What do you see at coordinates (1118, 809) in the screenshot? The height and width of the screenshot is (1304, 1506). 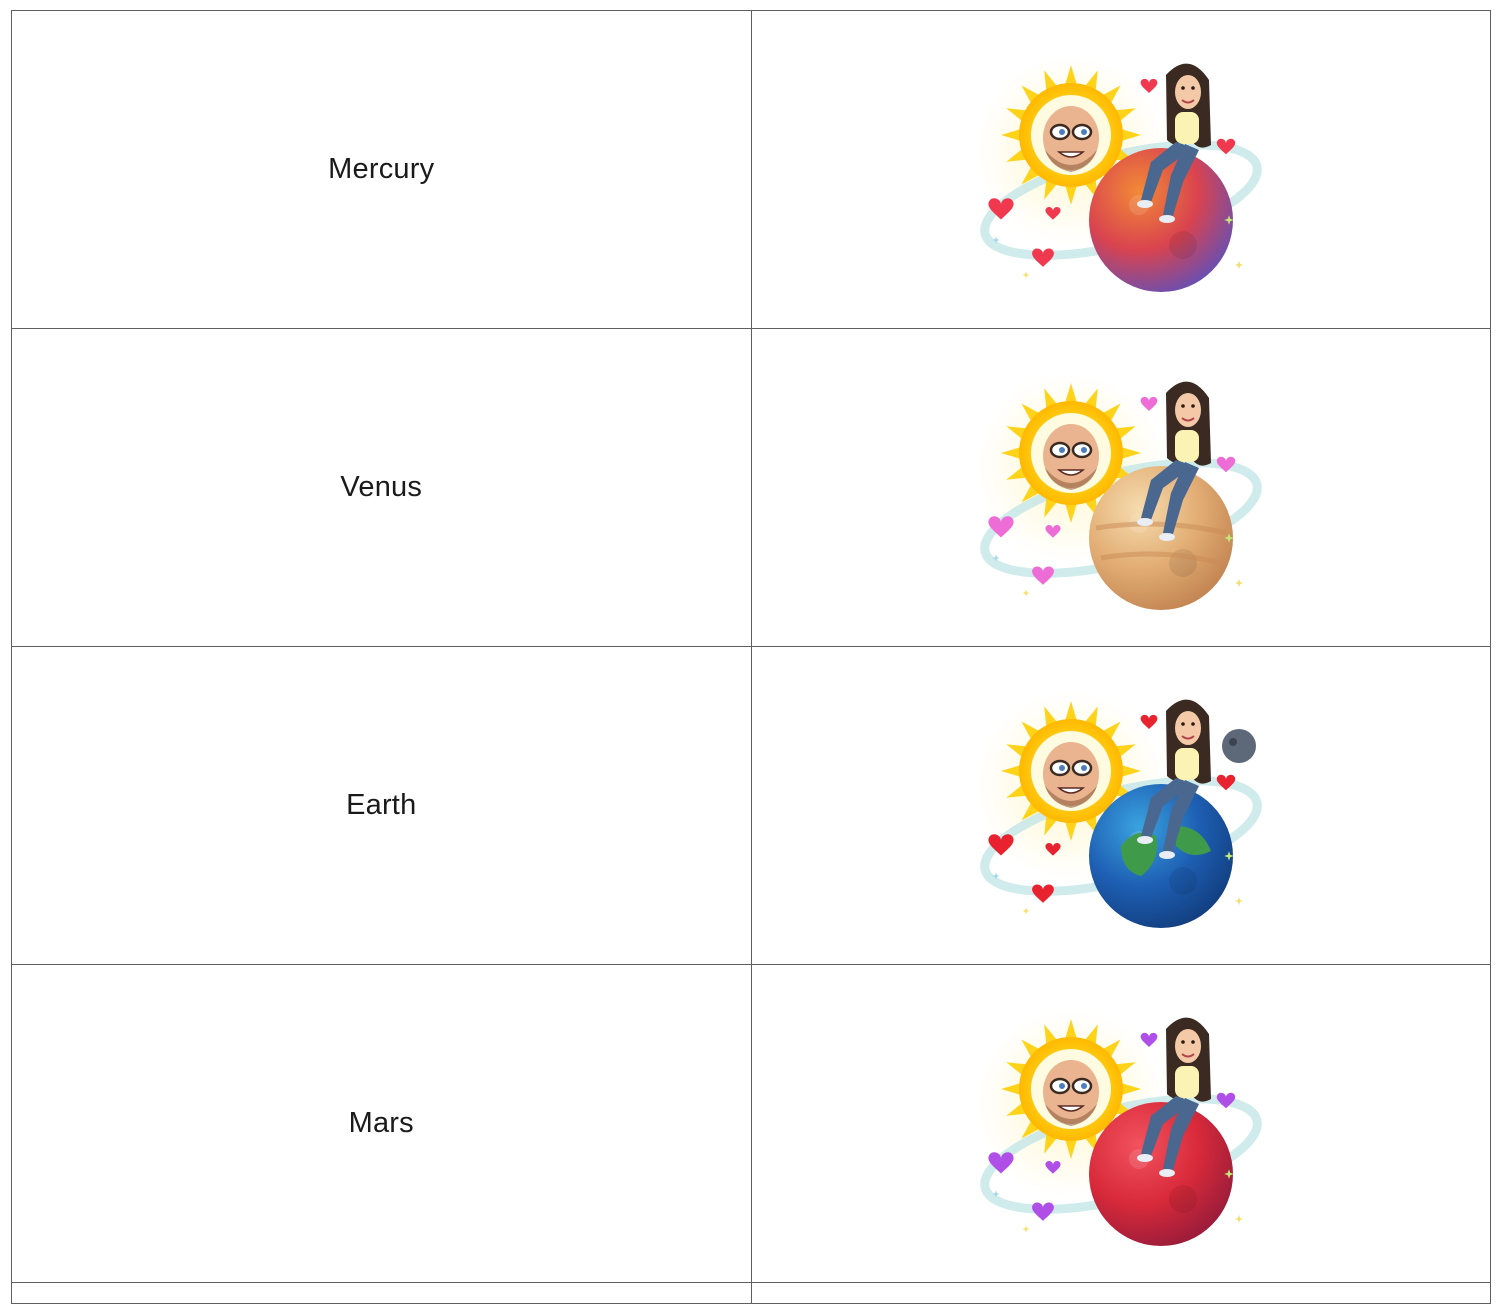 I see `earth-sticker-icon` at bounding box center [1118, 809].